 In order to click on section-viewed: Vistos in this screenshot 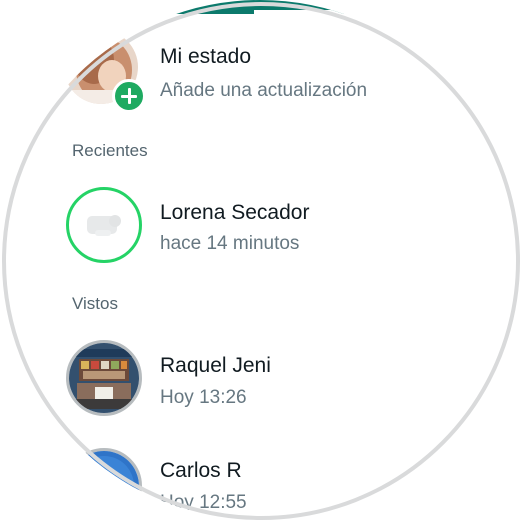, I will do `click(95, 303)`.